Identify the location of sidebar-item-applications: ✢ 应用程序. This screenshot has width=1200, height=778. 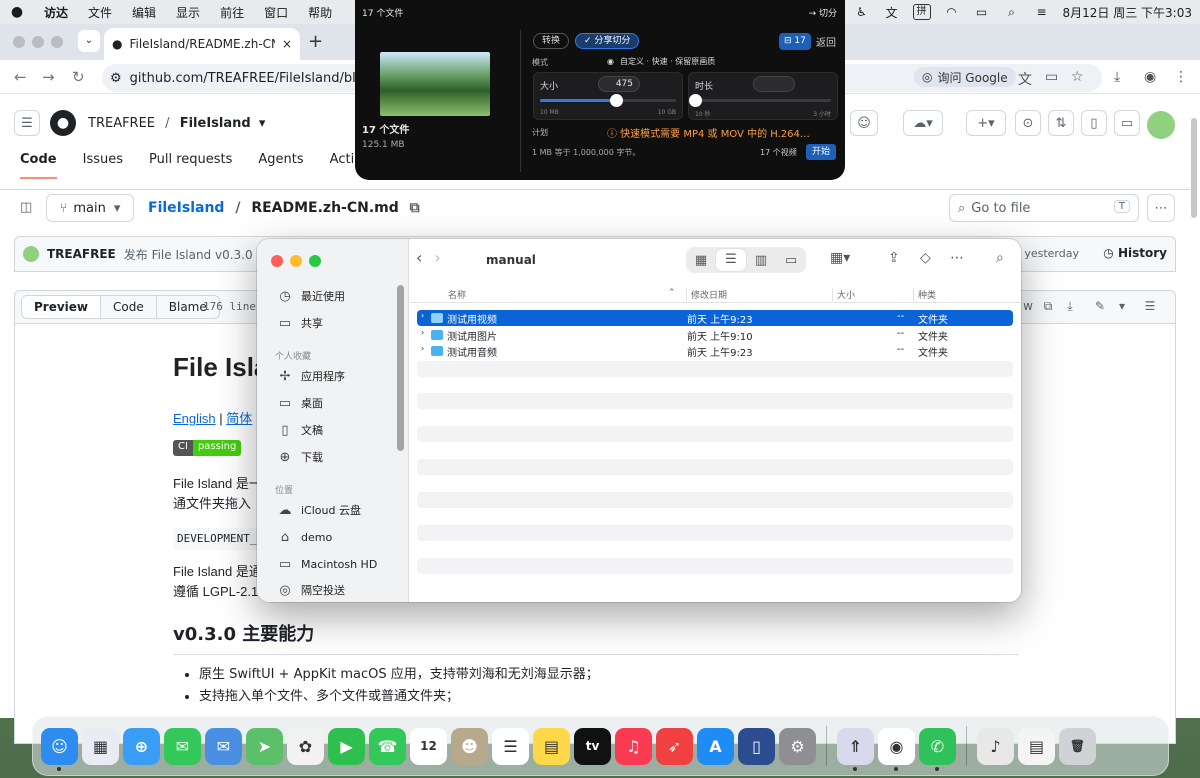
(311, 376).